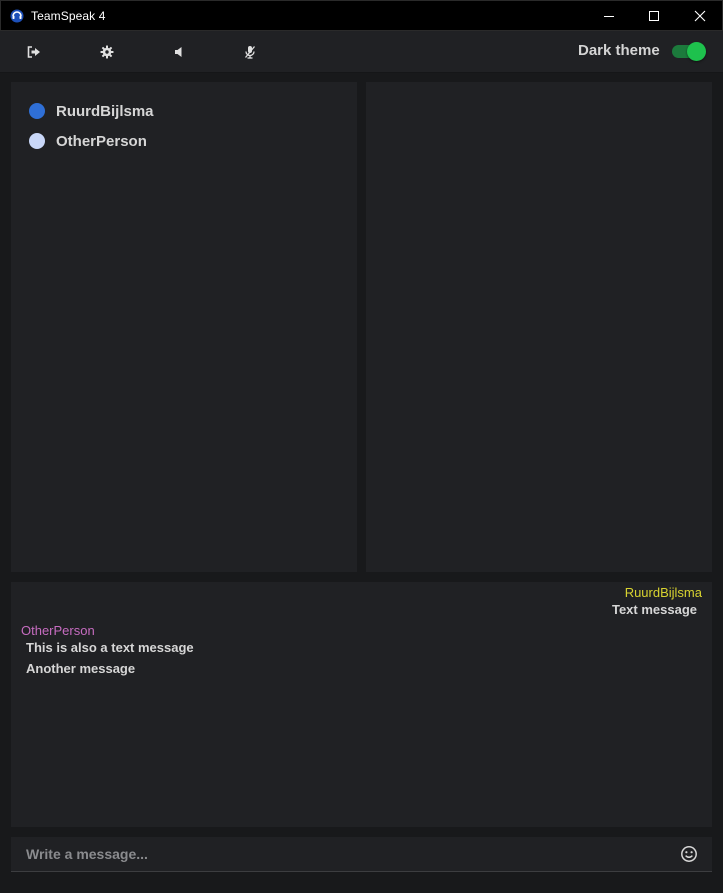  I want to click on minimize-icon, so click(609, 16).